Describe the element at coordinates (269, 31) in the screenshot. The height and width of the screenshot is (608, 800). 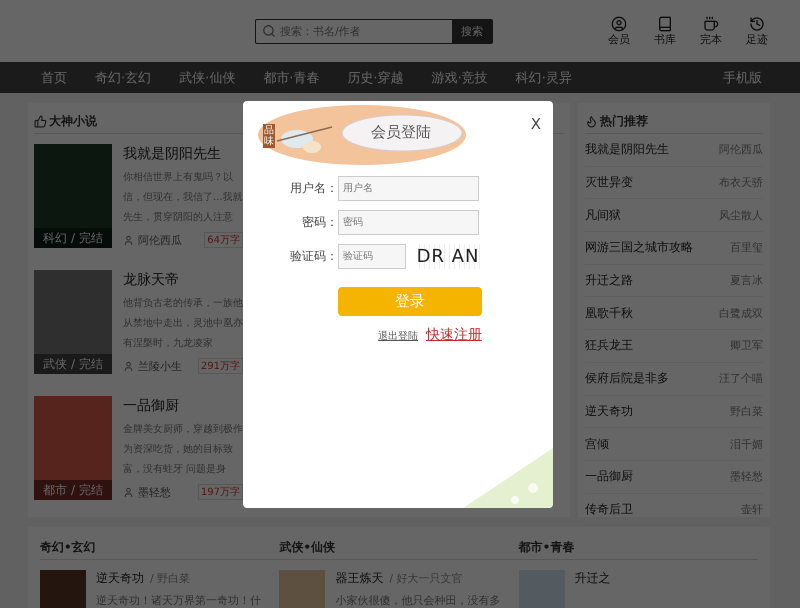
I see `search-icon` at that location.